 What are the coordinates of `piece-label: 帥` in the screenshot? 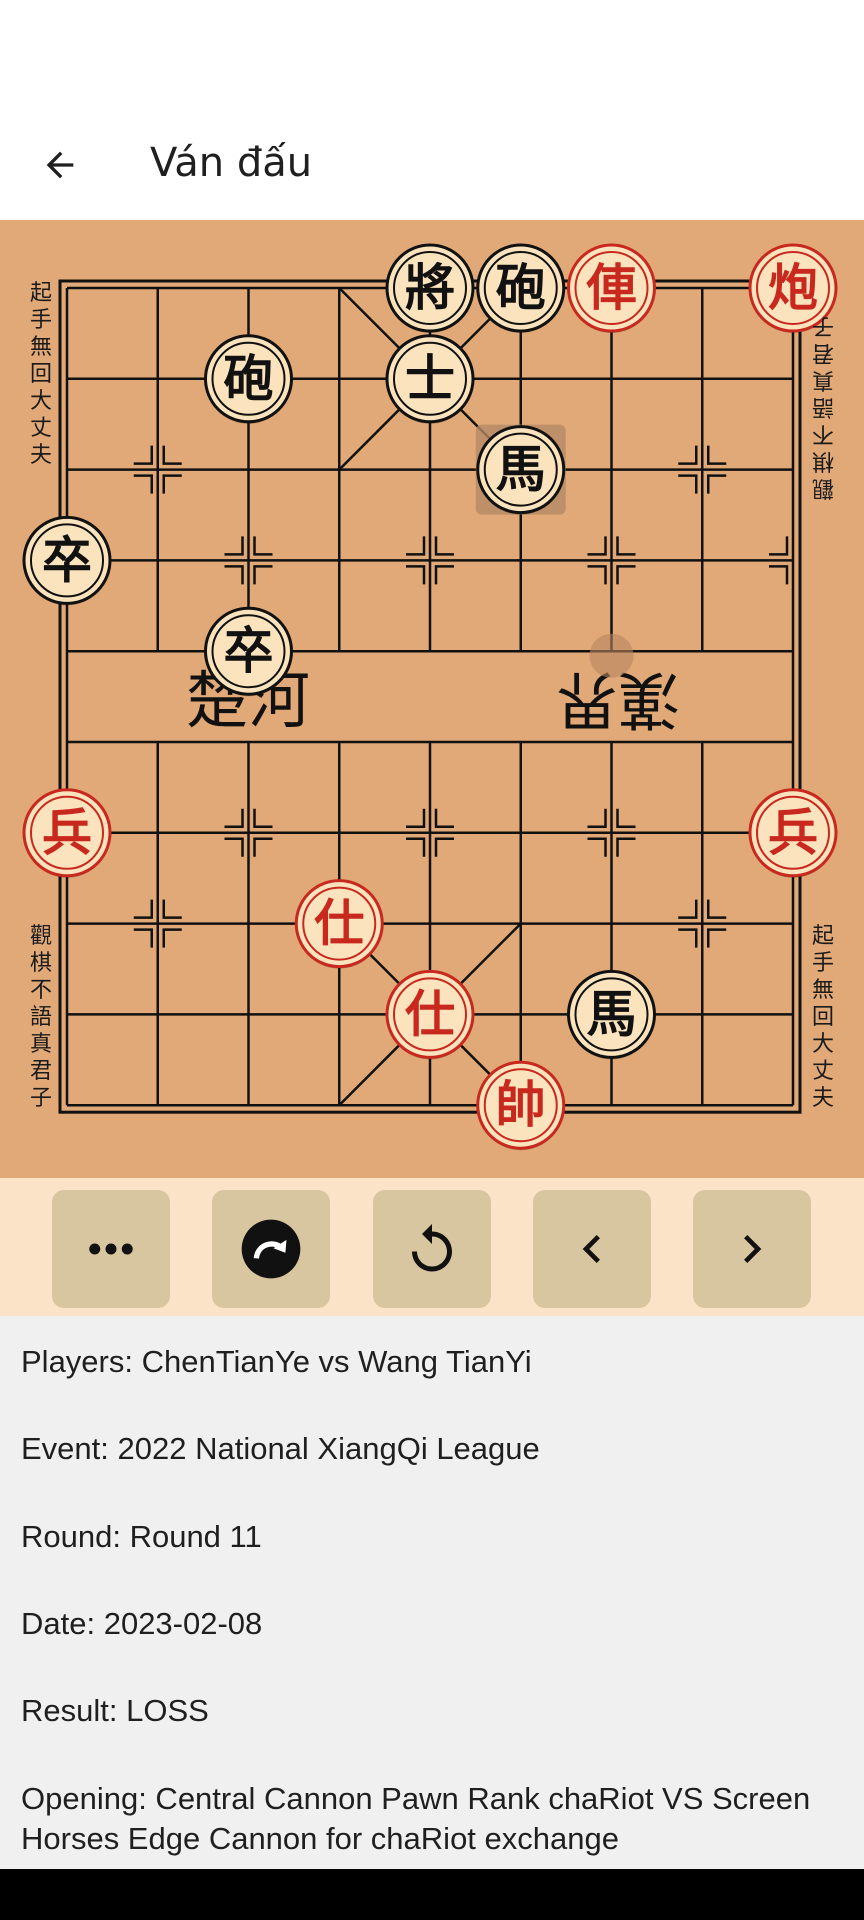 It's located at (521, 1104).